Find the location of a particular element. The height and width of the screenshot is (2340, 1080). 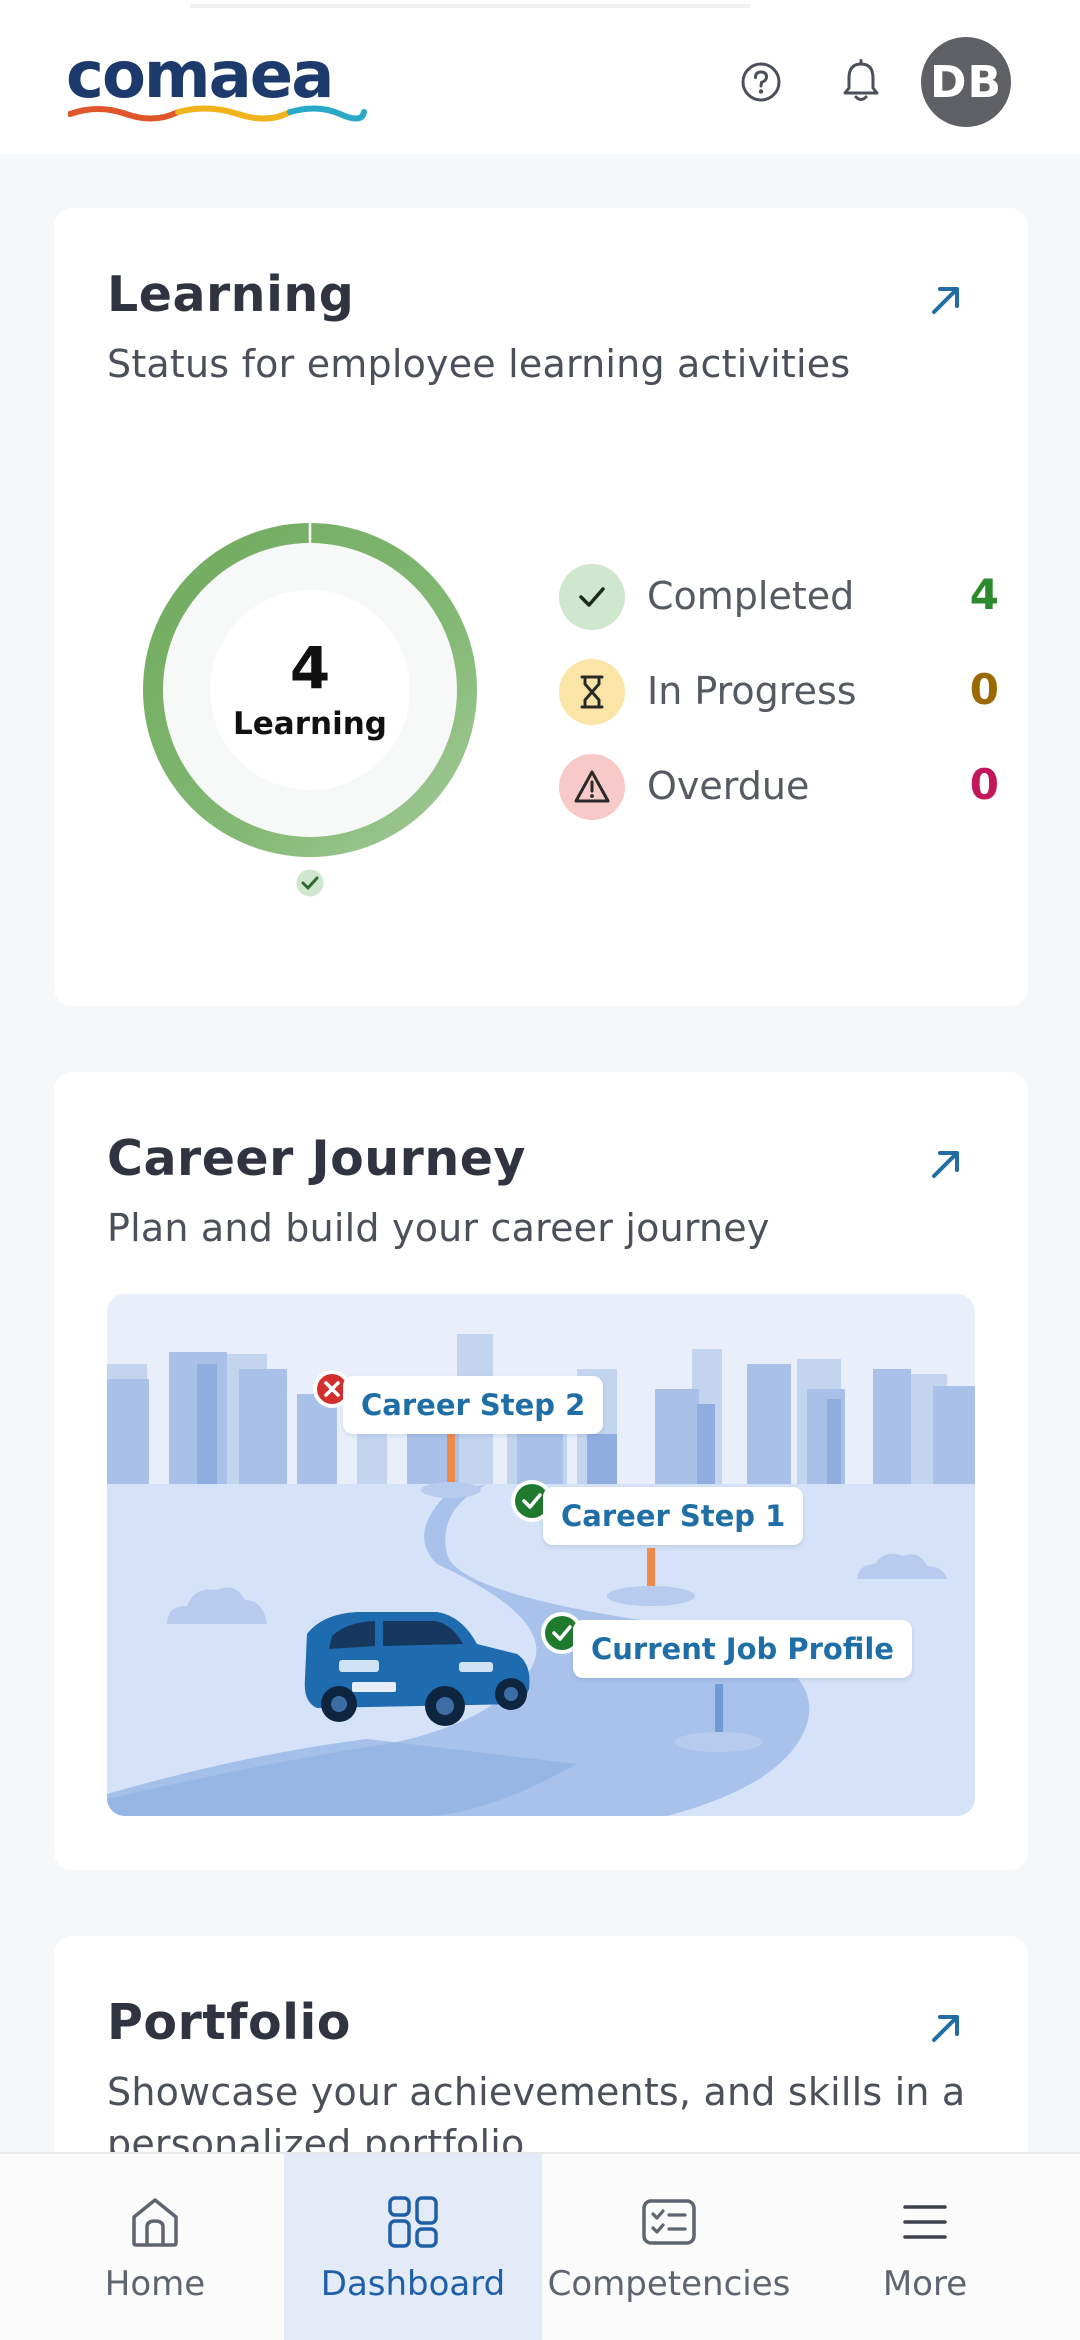

learning-open-arrow-icon is located at coordinates (946, 300).